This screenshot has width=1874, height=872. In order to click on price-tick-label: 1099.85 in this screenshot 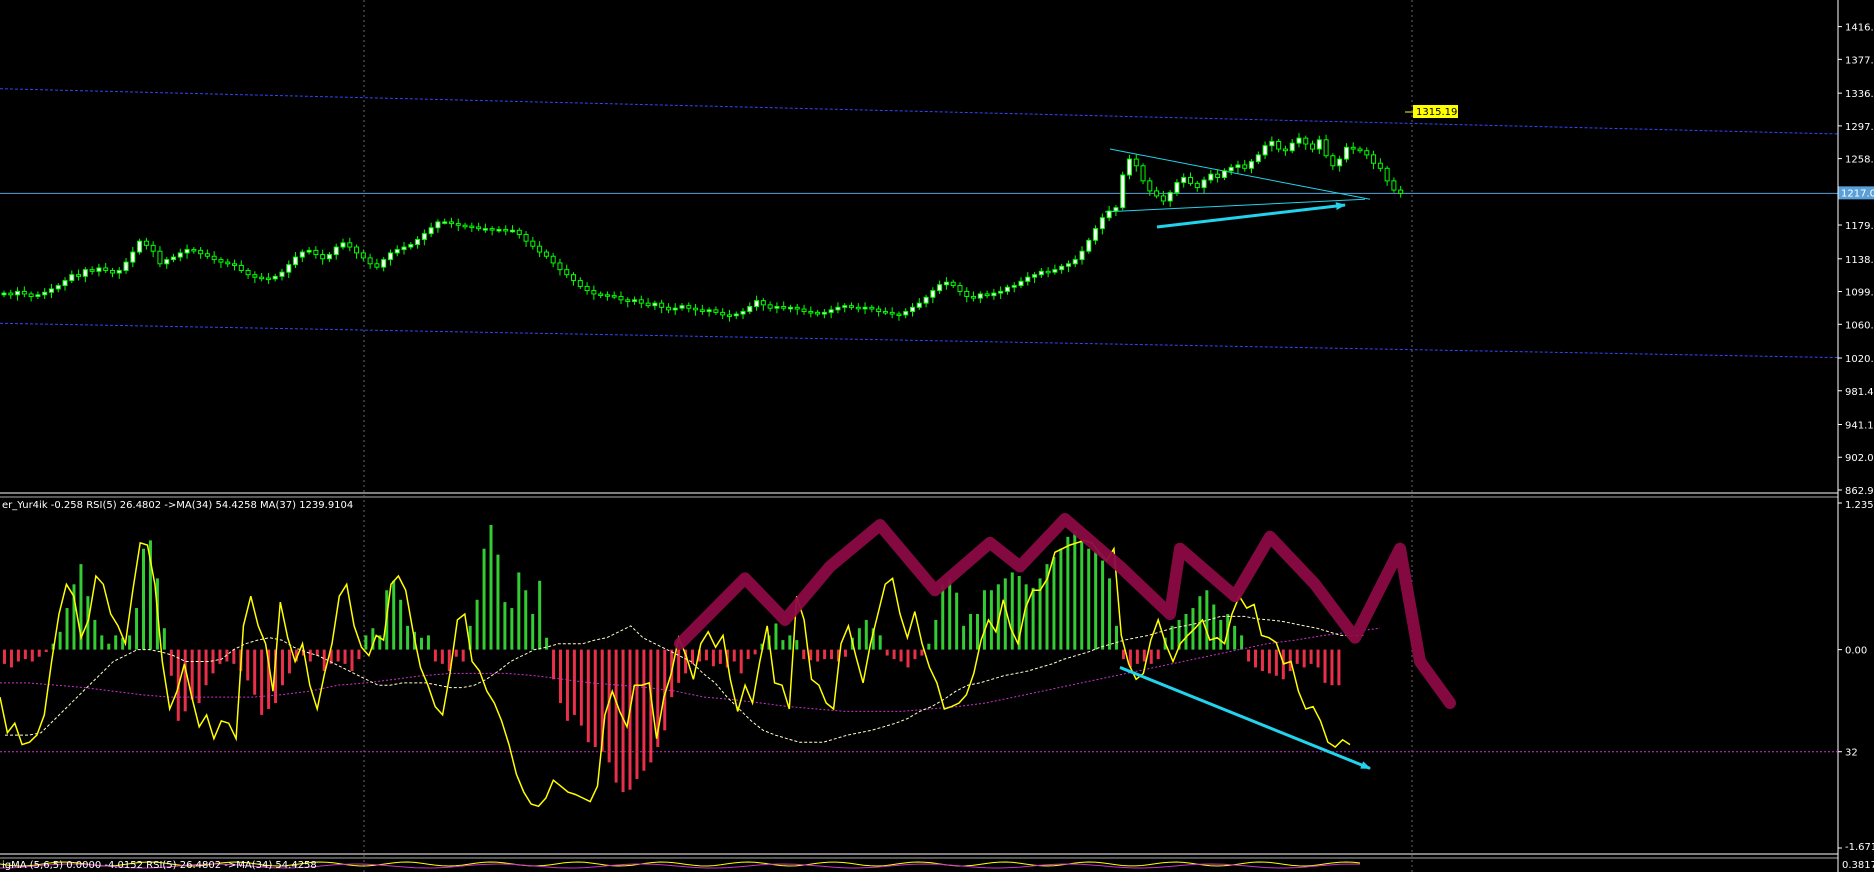, I will do `click(1859, 293)`.